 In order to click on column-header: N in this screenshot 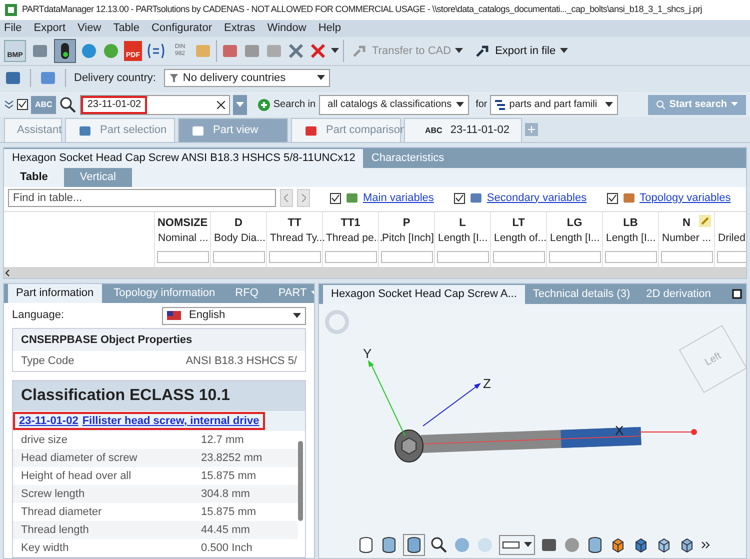, I will do `click(686, 223)`.